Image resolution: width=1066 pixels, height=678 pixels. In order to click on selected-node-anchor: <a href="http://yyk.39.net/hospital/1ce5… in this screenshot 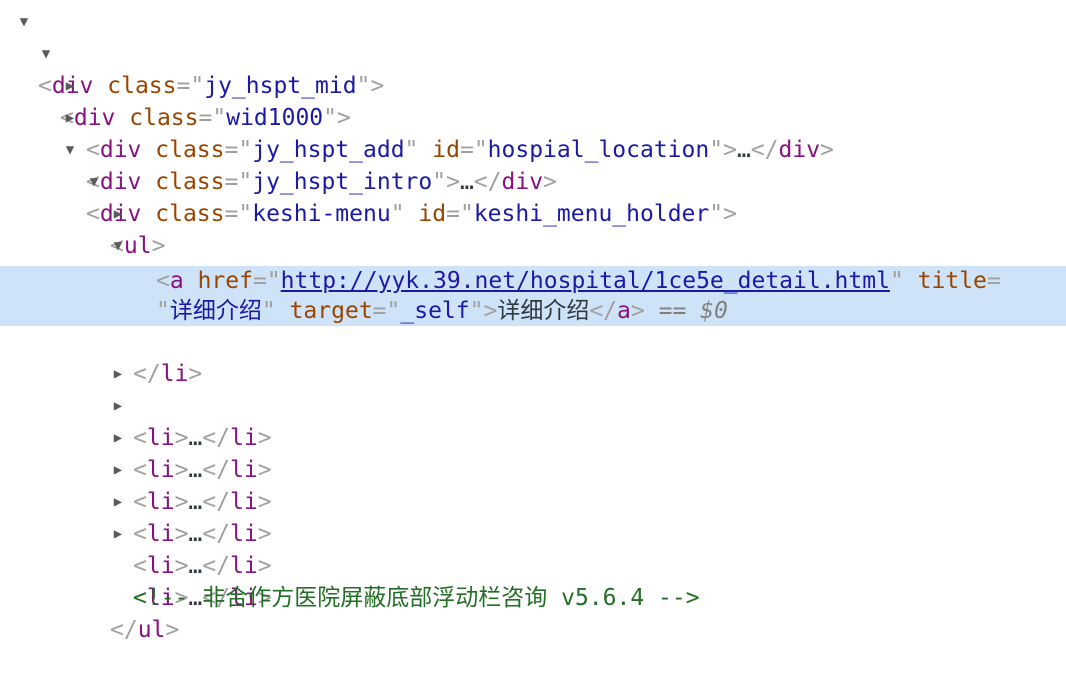, I will do `click(533, 296)`.